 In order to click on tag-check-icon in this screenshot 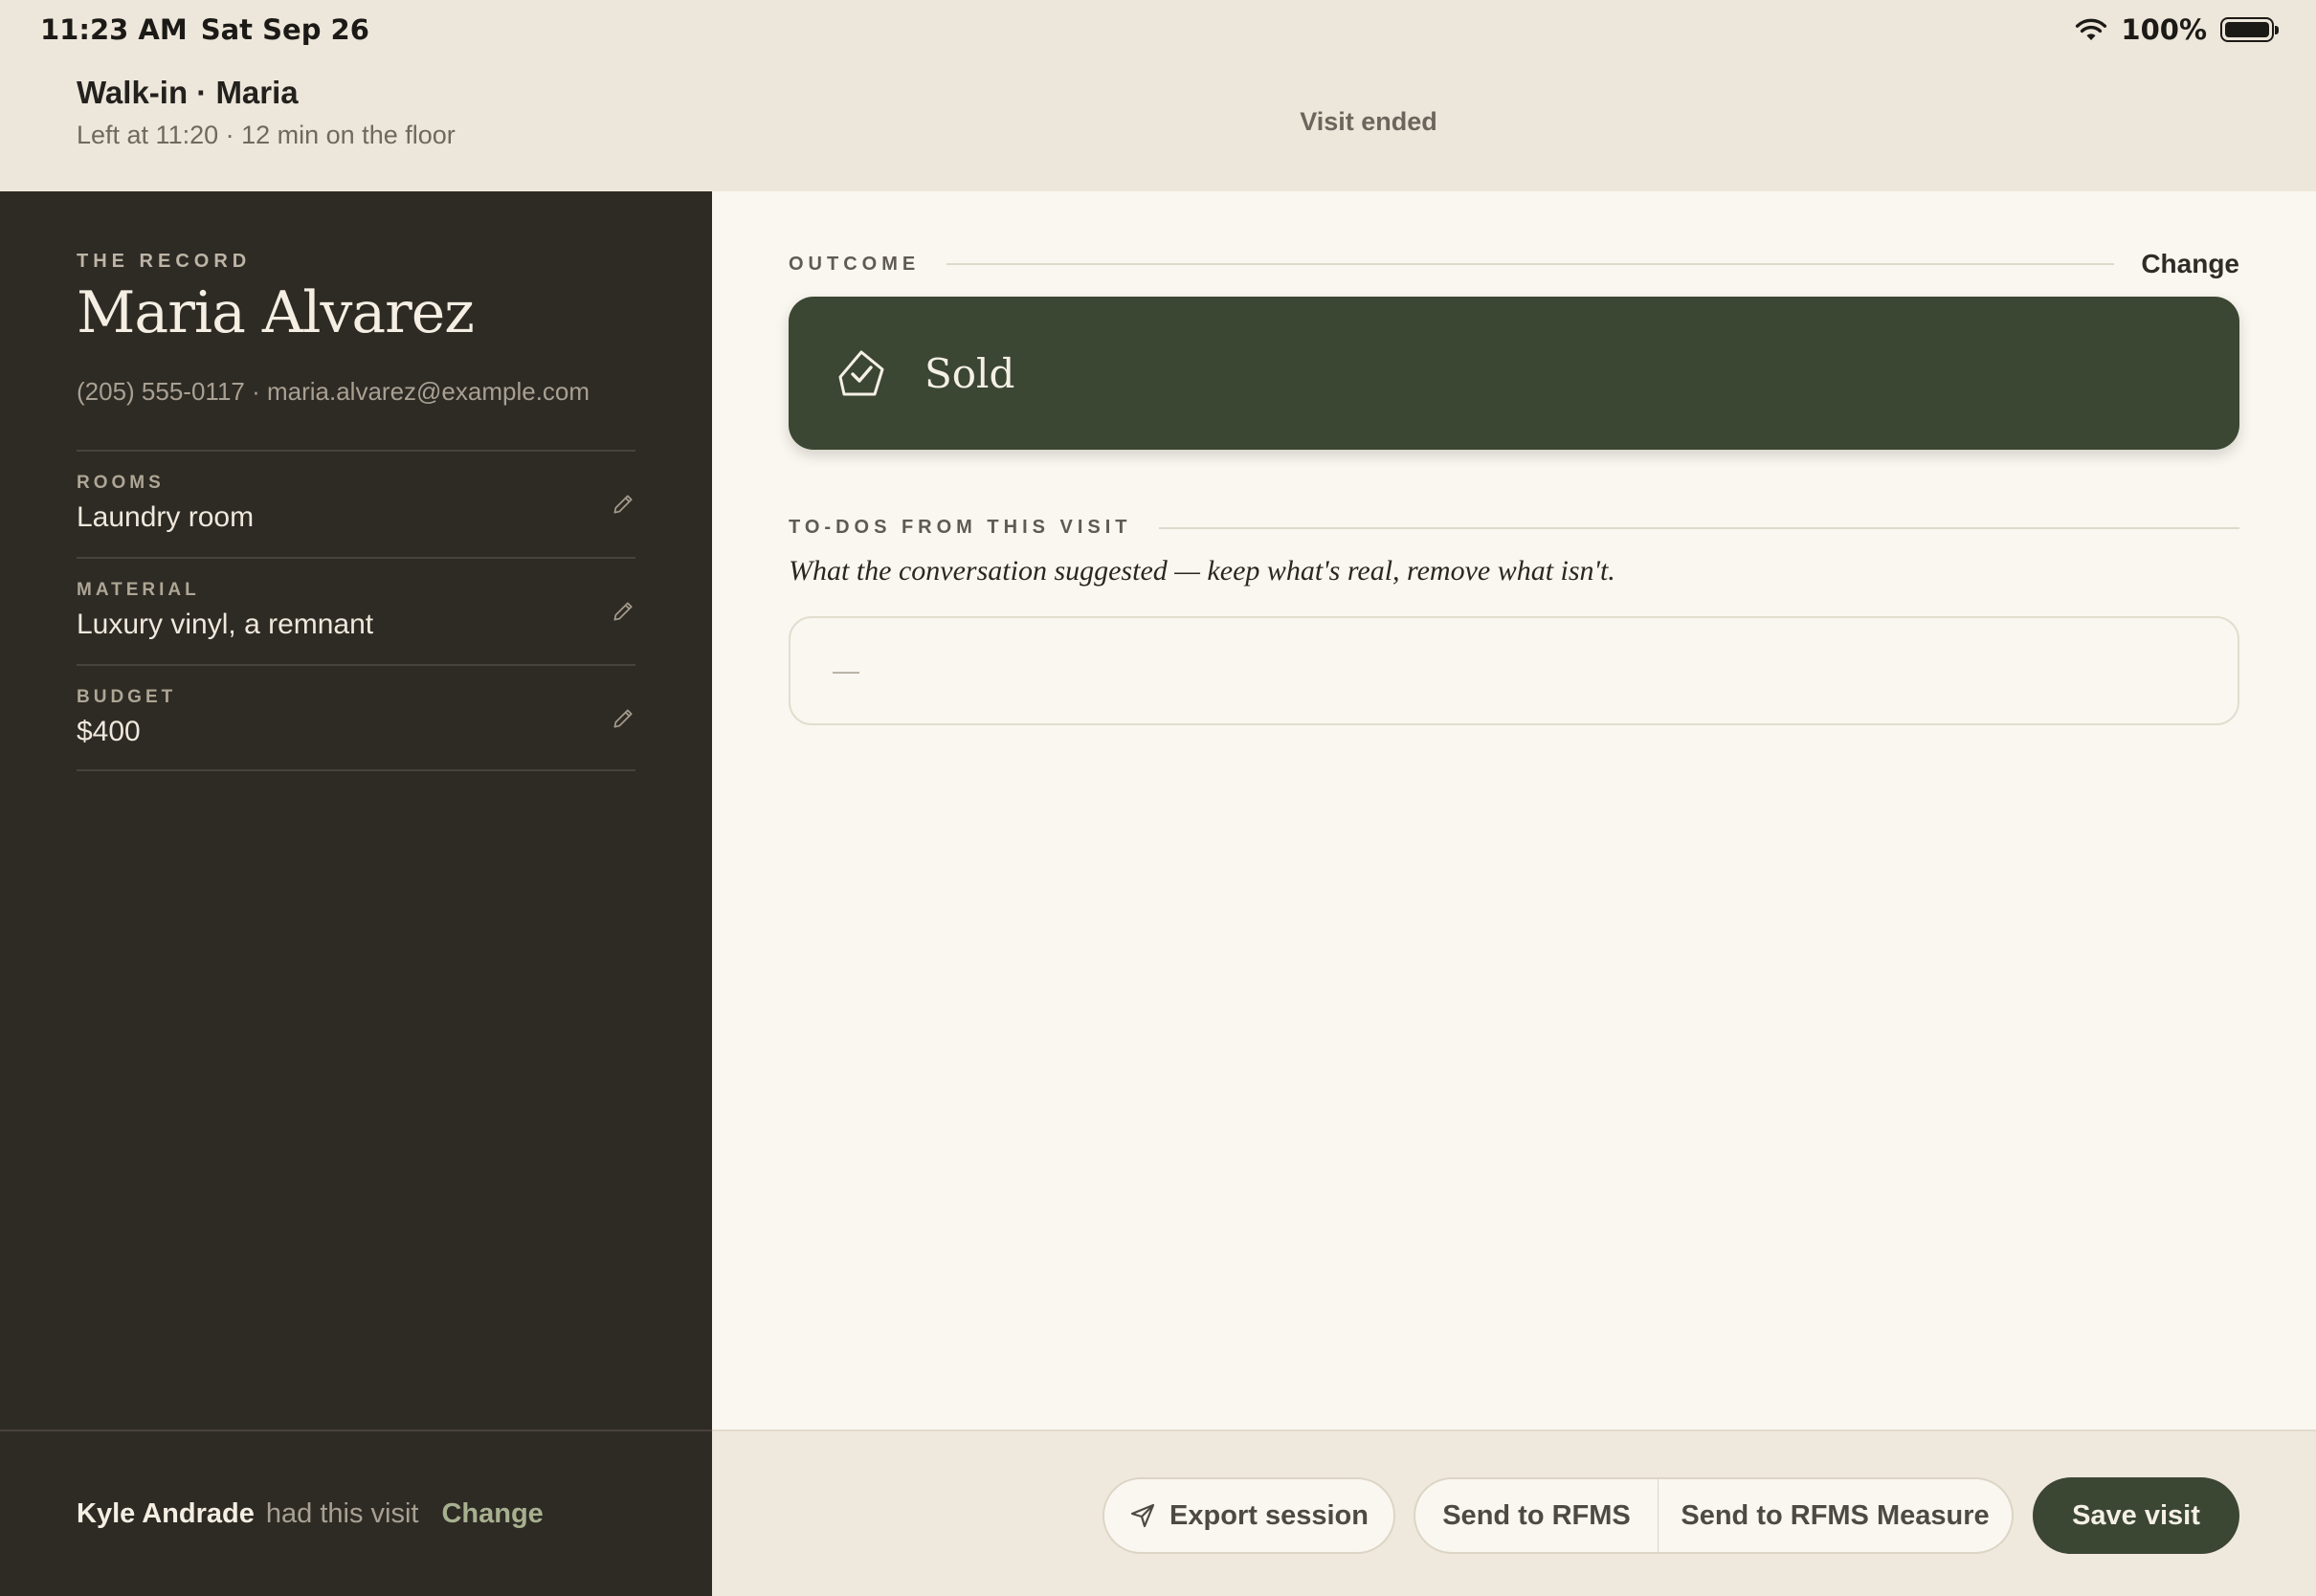, I will do `click(861, 373)`.